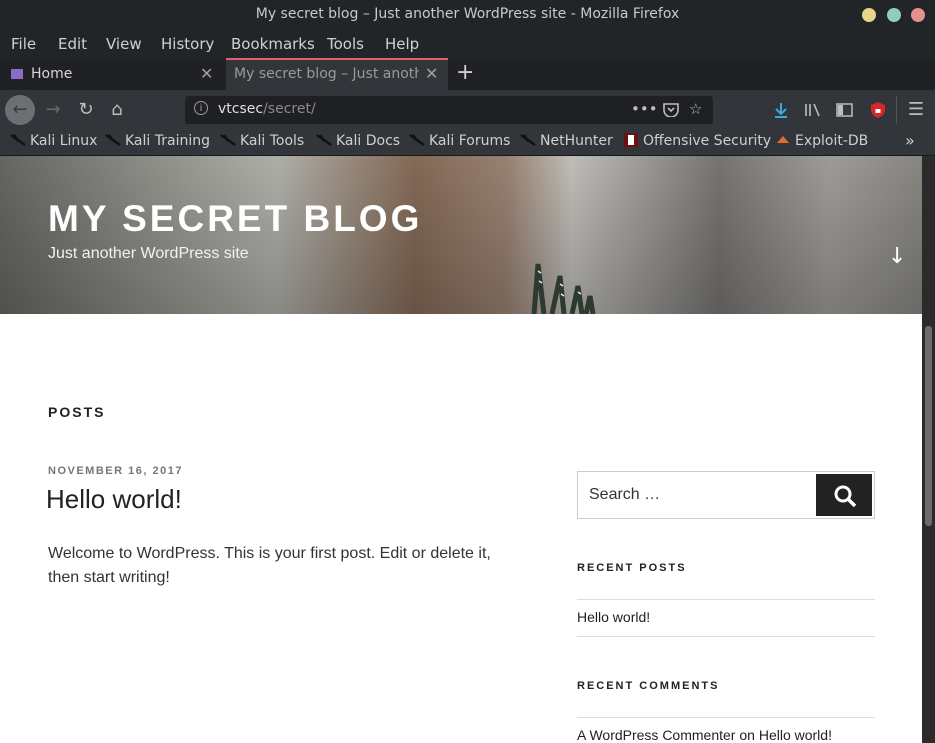  What do you see at coordinates (644, 109) in the screenshot?
I see `page-actions-icon: •••` at bounding box center [644, 109].